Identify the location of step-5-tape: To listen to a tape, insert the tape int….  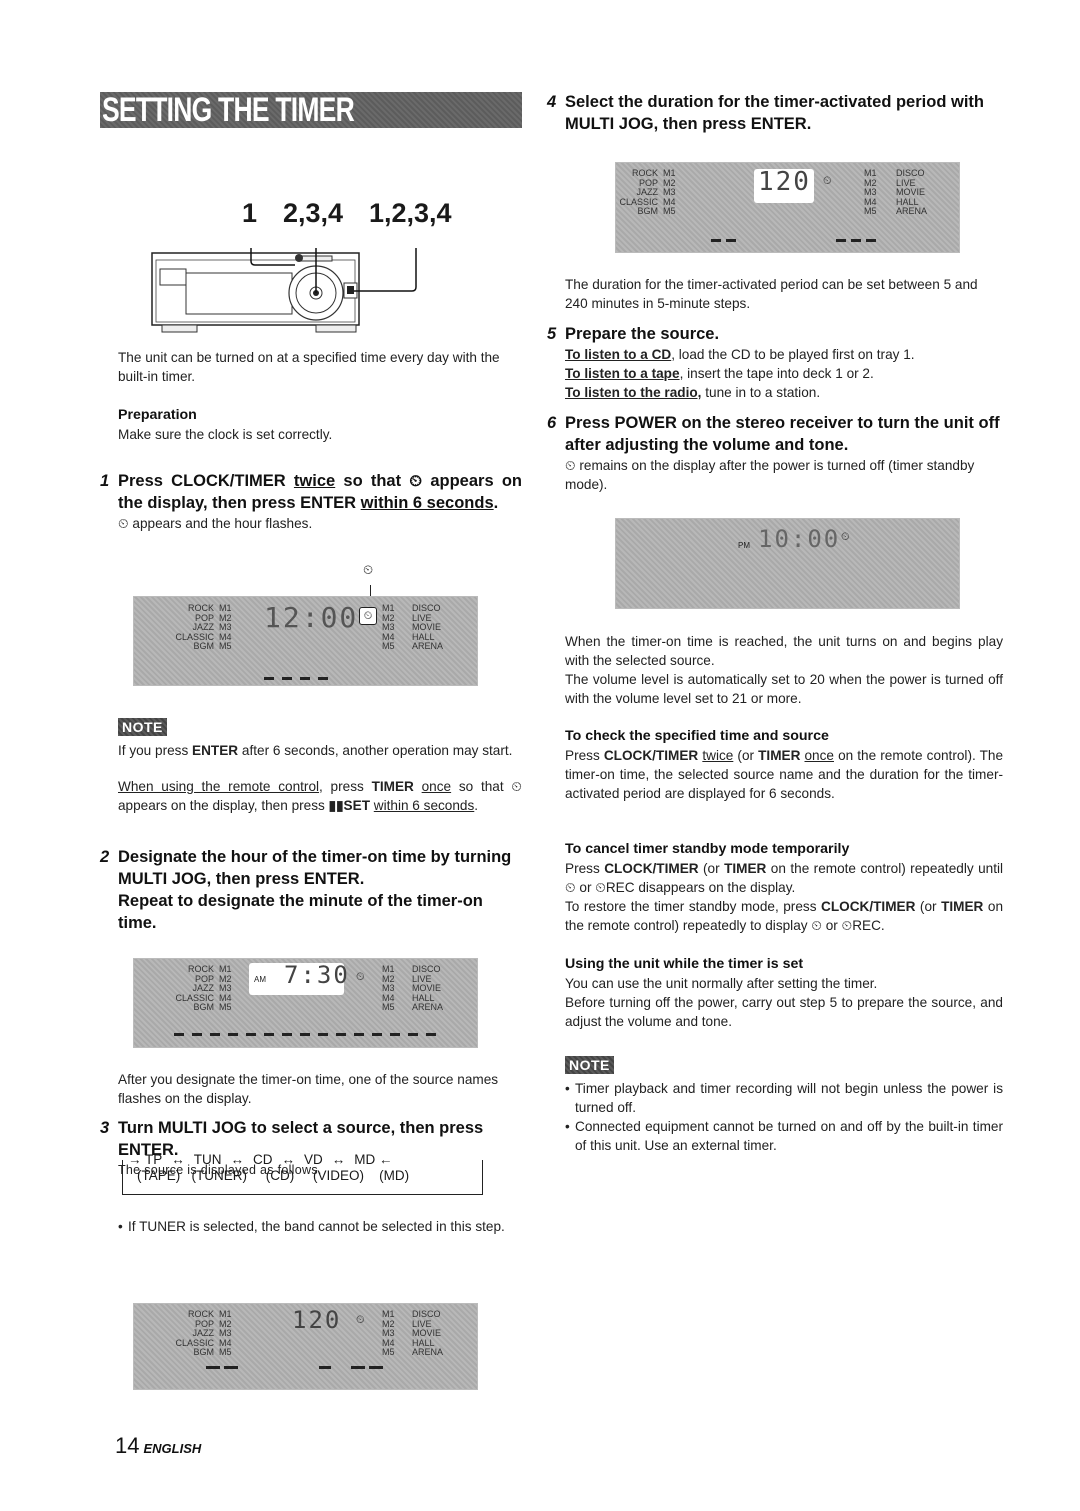
(719, 373).